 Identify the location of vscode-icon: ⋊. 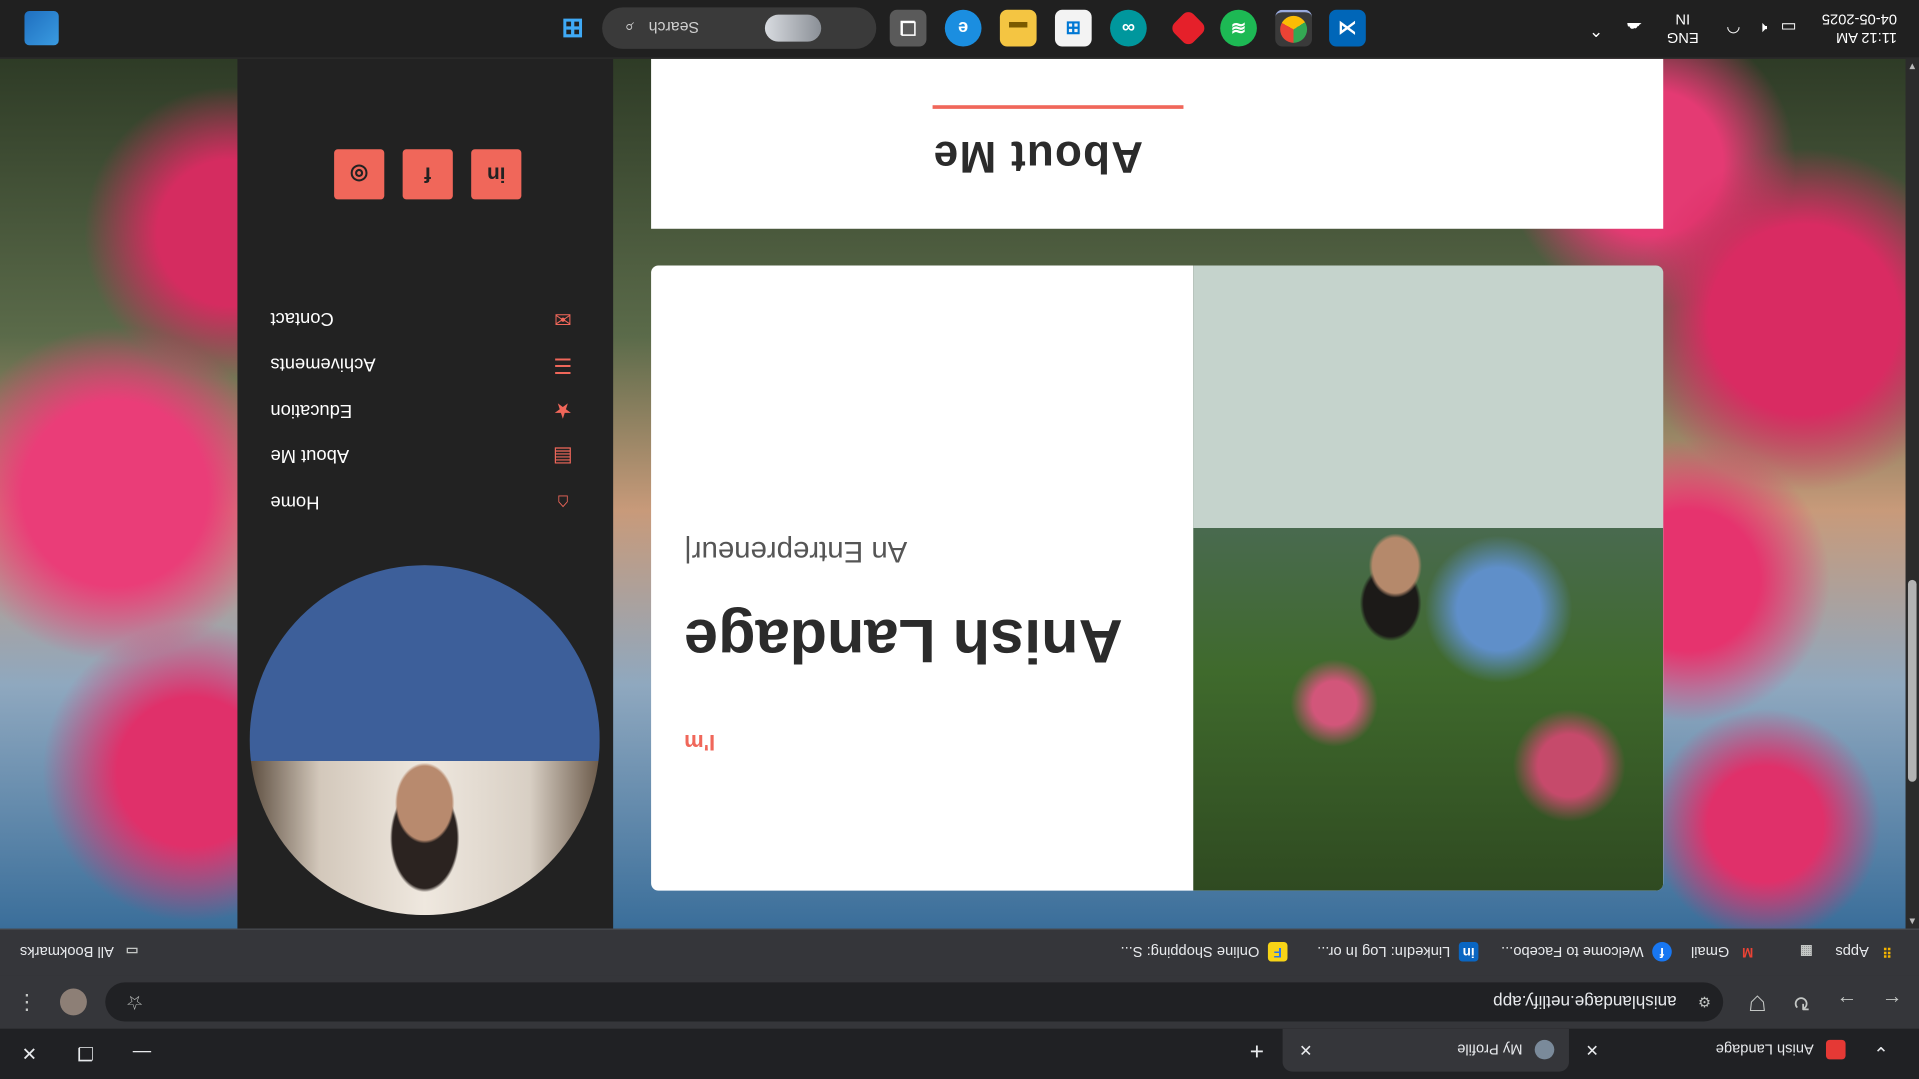
(1347, 28).